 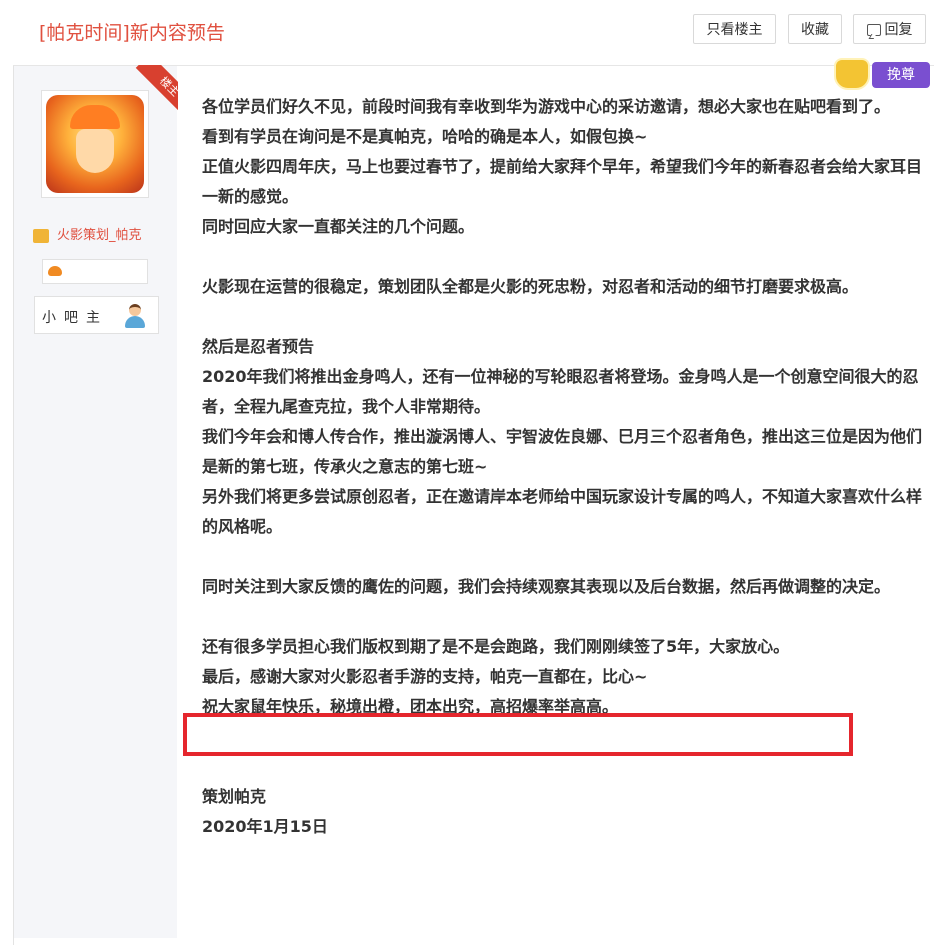 I want to click on content-line: 同时回应大家一直都关注的几个问题。, so click(x=338, y=226).